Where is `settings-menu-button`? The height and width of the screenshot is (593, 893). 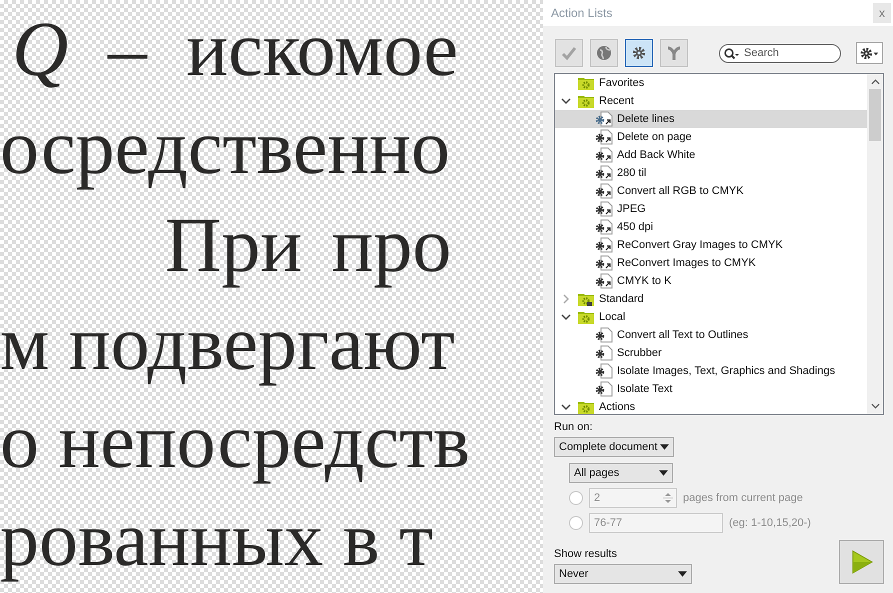 settings-menu-button is located at coordinates (870, 53).